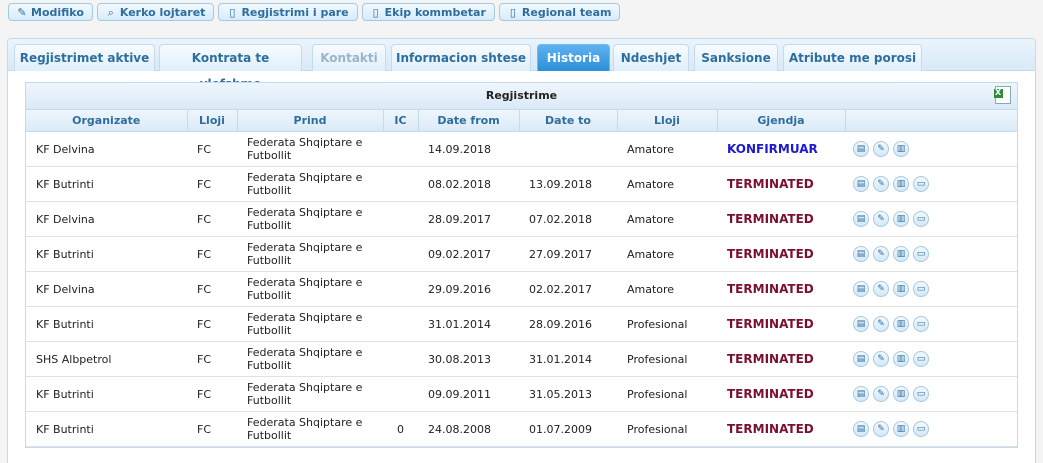 The image size is (1043, 463). What do you see at coordinates (651, 57) in the screenshot?
I see `tab-ndeshjet: Ndeshjet` at bounding box center [651, 57].